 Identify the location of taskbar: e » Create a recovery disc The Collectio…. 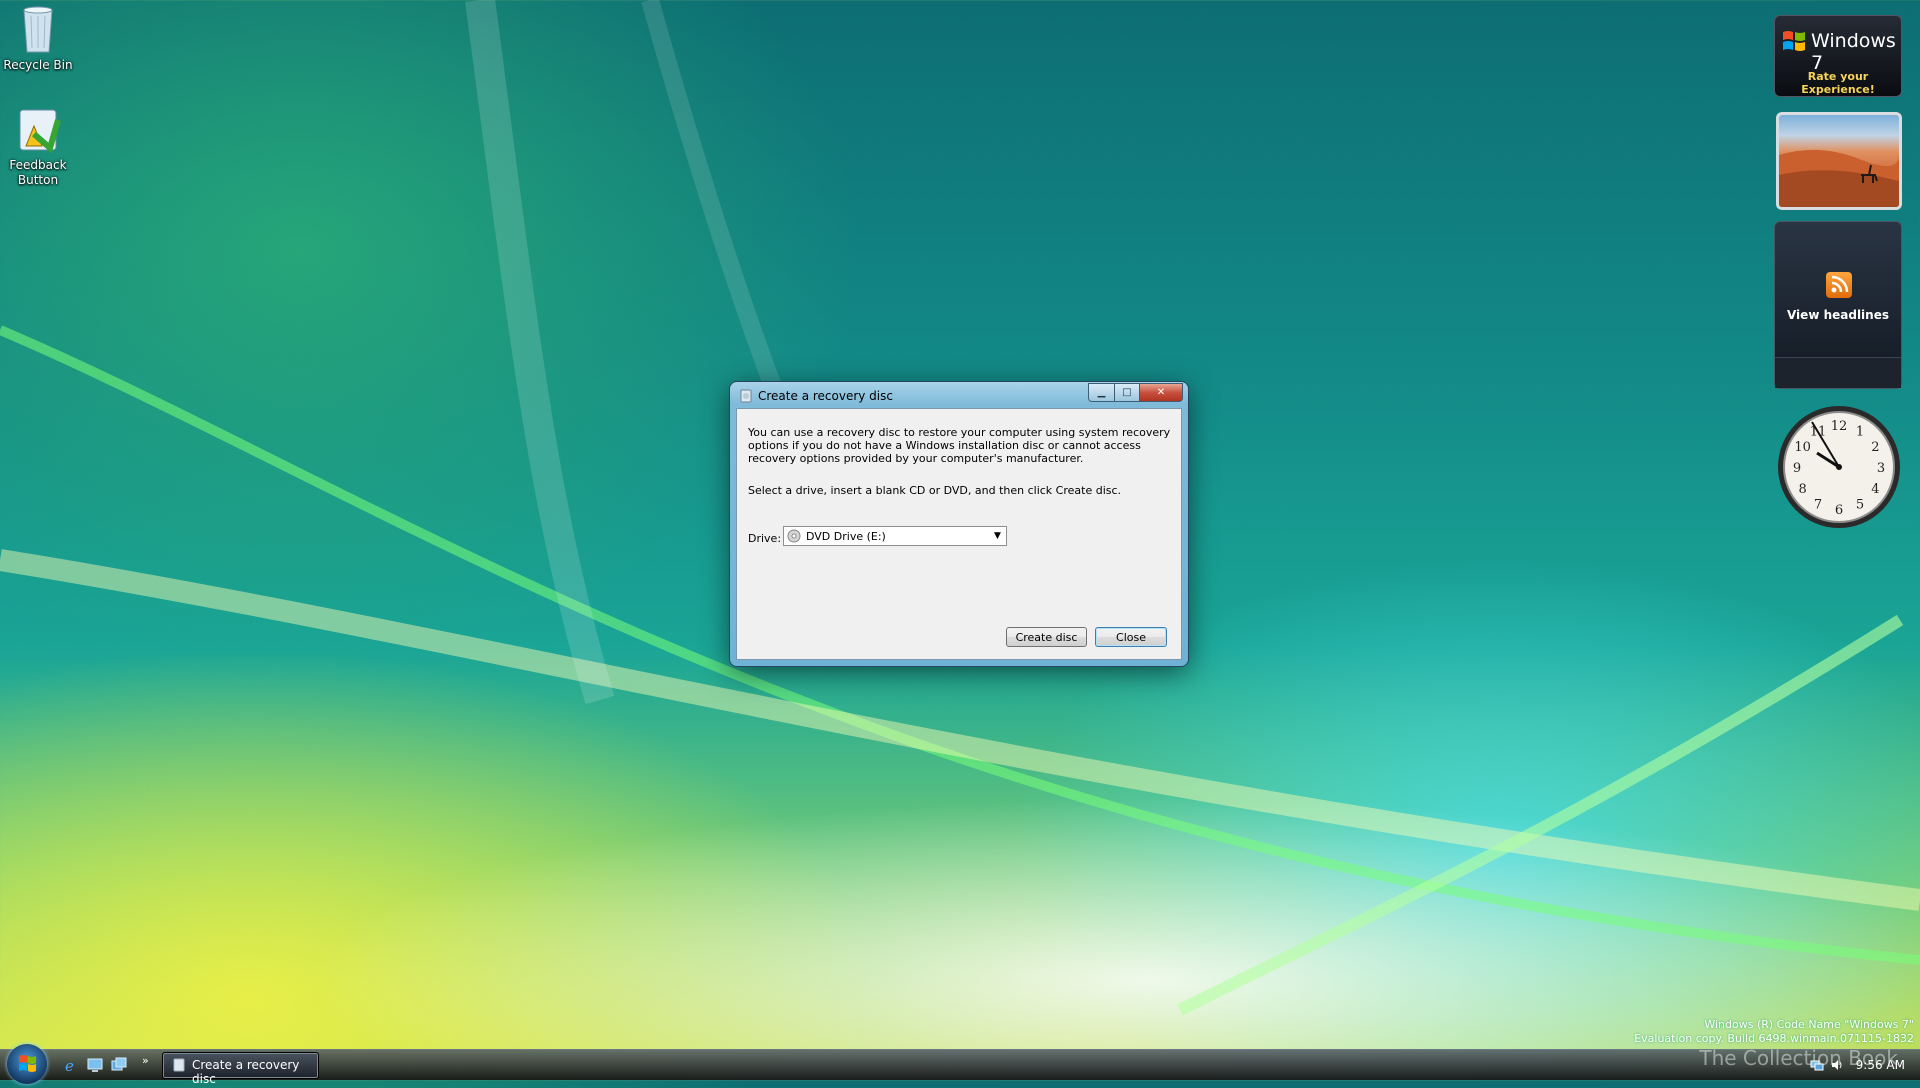
(960, 1065).